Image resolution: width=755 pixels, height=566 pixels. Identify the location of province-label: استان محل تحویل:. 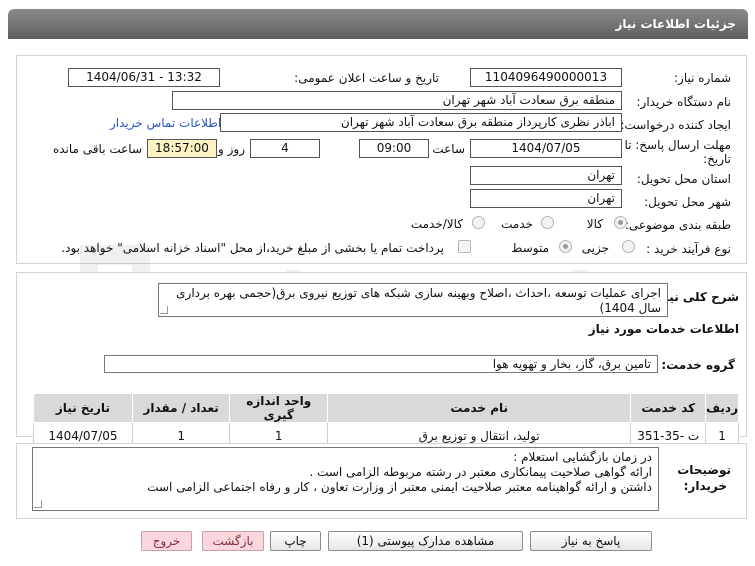
(683, 179).